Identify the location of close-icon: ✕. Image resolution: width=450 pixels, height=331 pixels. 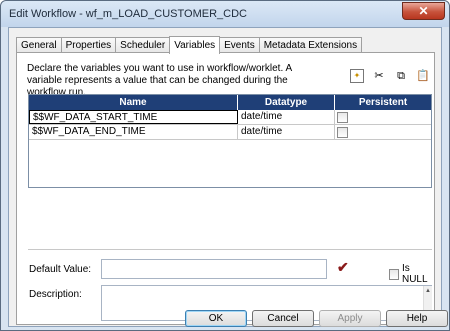
(423, 11).